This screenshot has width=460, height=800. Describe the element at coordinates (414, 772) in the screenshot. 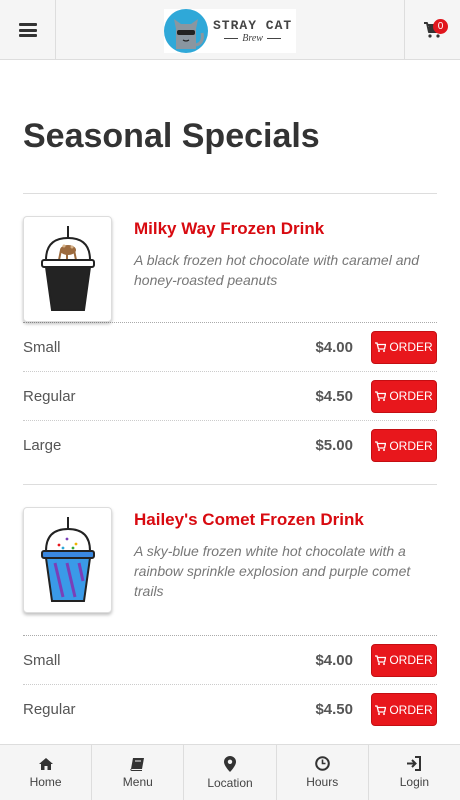

I see `nav-login: Login` at that location.